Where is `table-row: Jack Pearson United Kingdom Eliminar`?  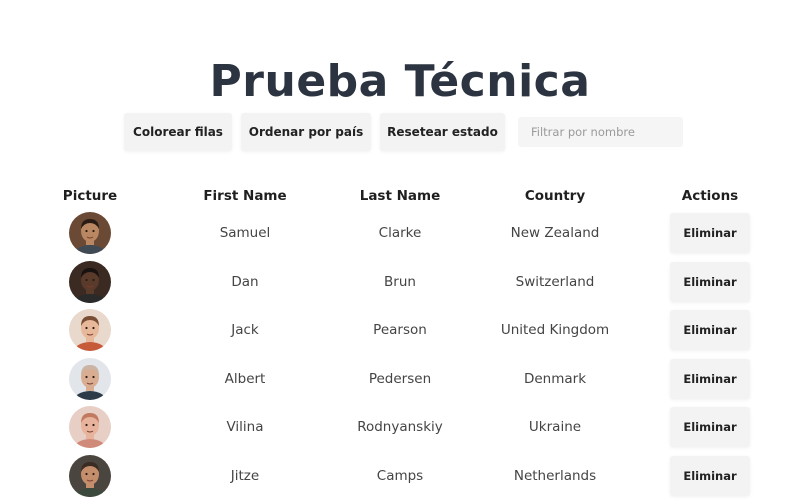 table-row: Jack Pearson United Kingdom Eliminar is located at coordinates (400, 330).